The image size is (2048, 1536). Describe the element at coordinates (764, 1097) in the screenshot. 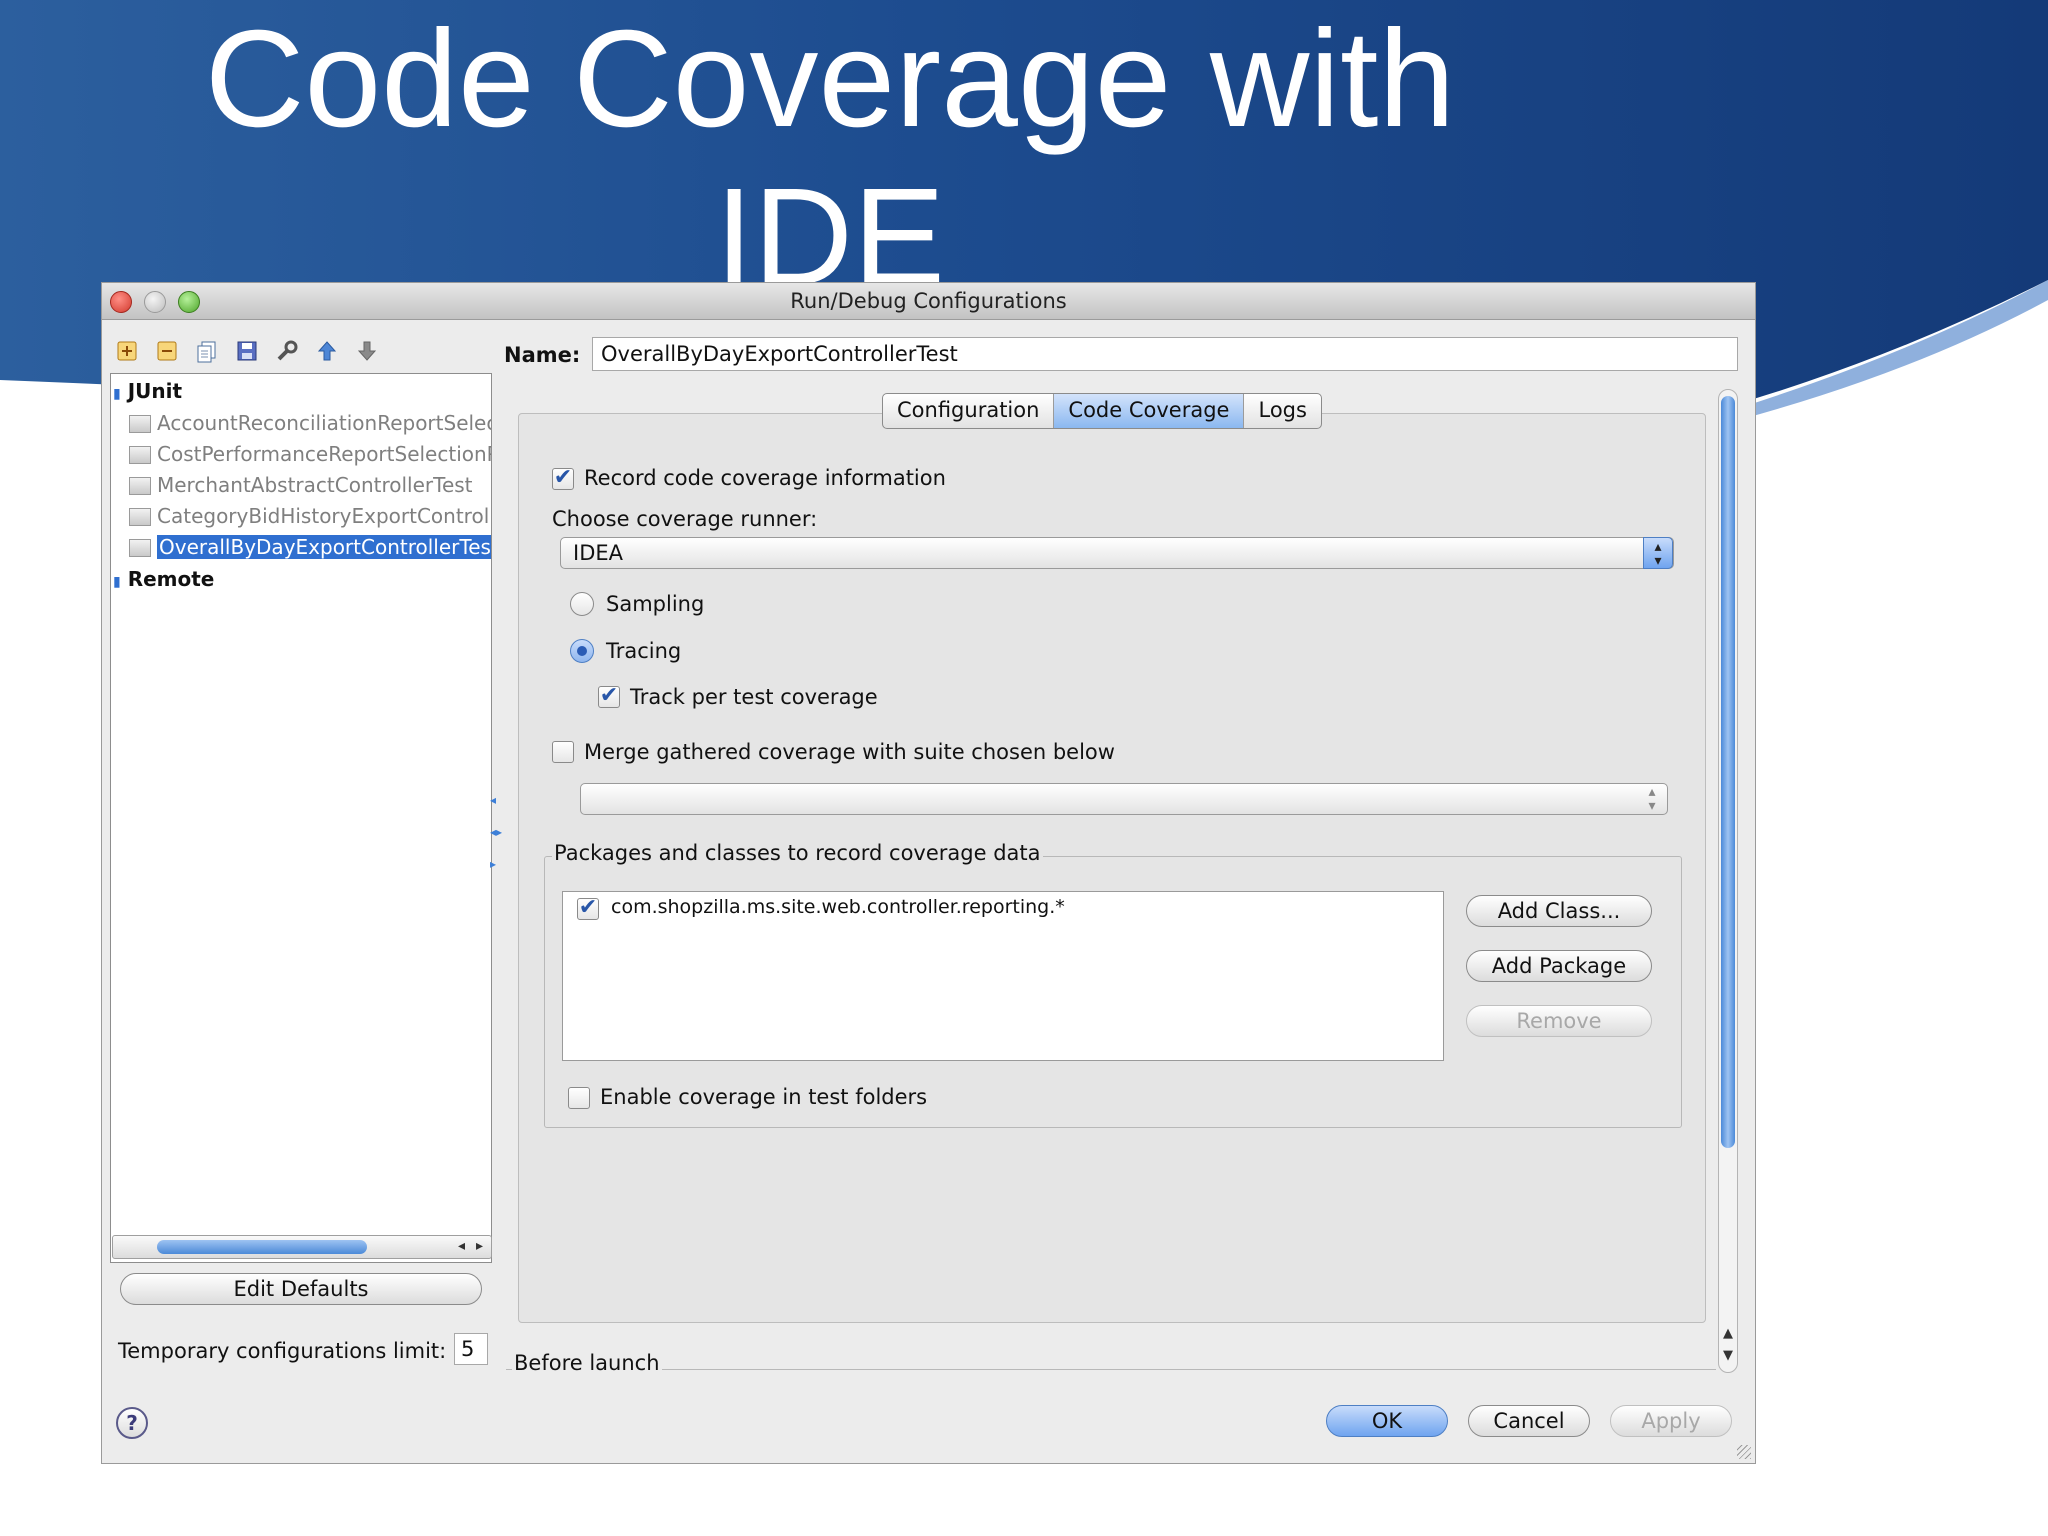

I see `enable-test-folders-label: Enable coverage in test folders` at that location.